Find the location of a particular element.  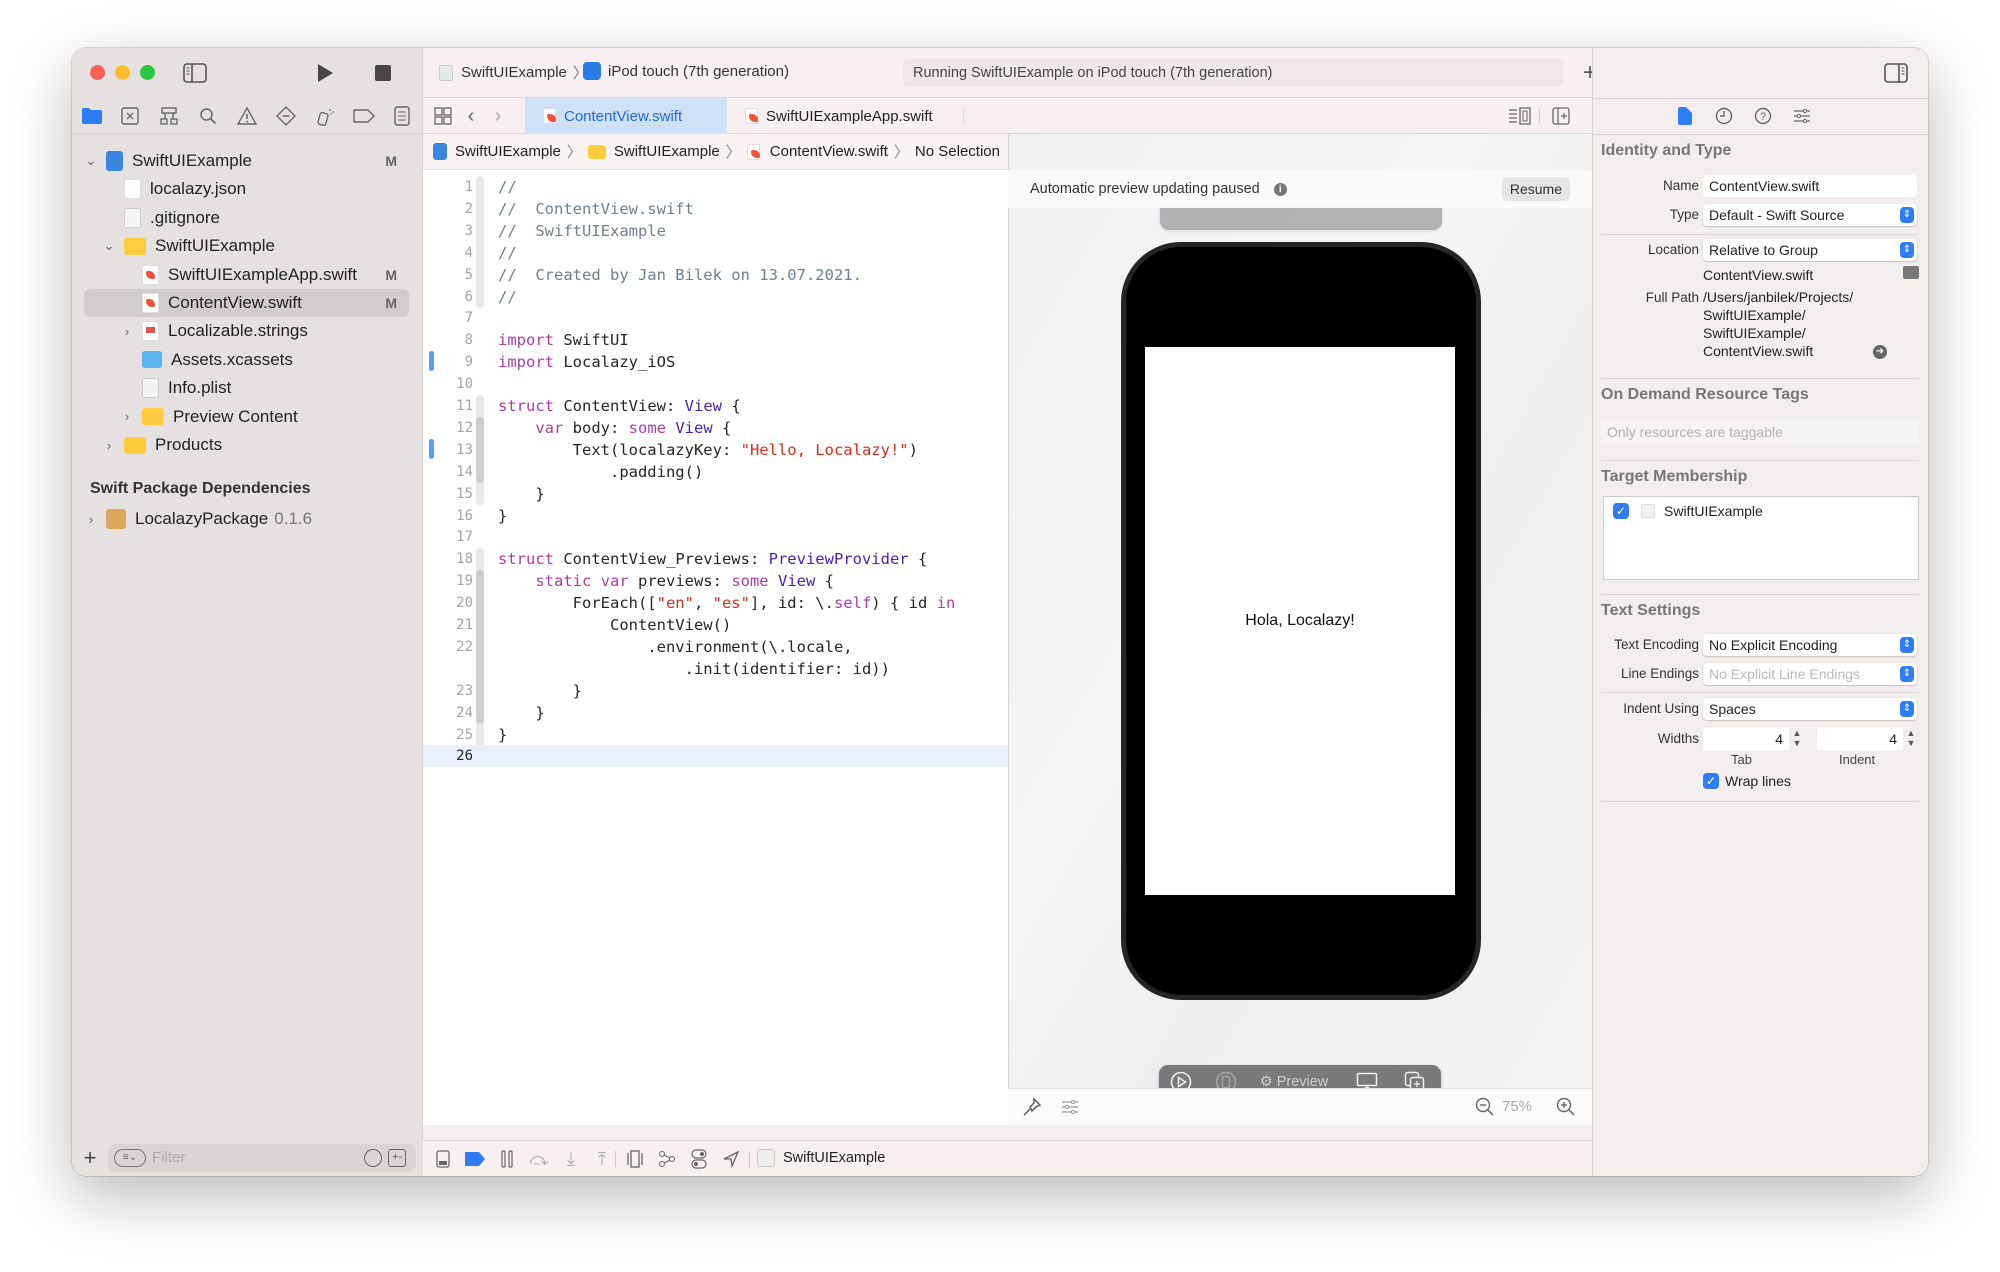

location-popup: Relative to Group ⇕ is located at coordinates (1810, 250).